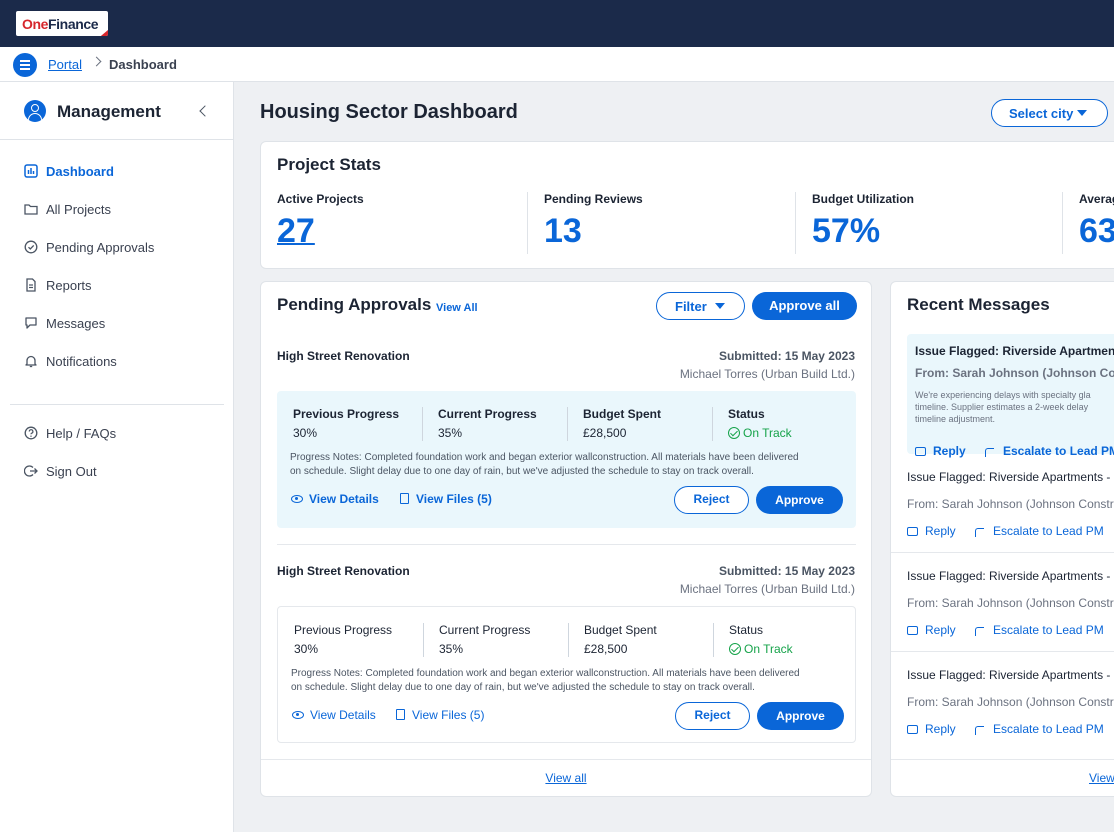 Image resolution: width=1114 pixels, height=832 pixels. Describe the element at coordinates (1049, 113) in the screenshot. I see `select-city-dropdown: Select city` at that location.